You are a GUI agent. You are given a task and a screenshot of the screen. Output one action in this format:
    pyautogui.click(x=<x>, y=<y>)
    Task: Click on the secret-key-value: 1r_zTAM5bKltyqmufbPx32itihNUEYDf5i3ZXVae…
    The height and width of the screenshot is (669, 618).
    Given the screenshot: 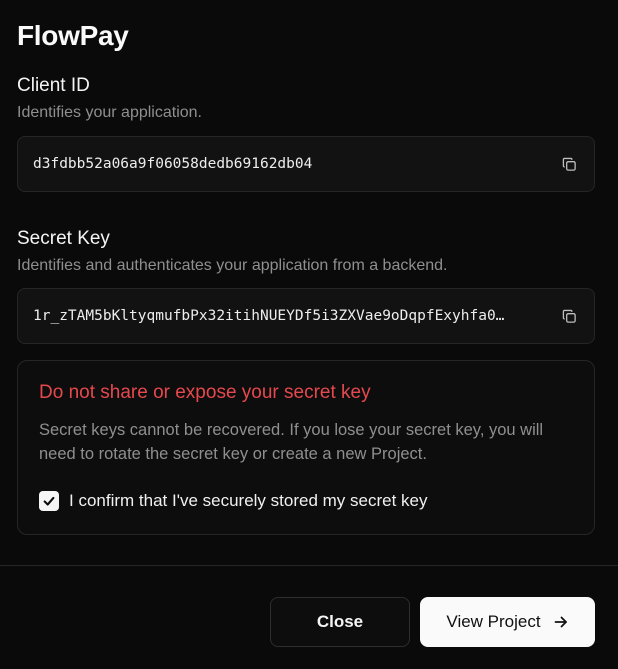 What is the action you would take?
    pyautogui.click(x=290, y=316)
    